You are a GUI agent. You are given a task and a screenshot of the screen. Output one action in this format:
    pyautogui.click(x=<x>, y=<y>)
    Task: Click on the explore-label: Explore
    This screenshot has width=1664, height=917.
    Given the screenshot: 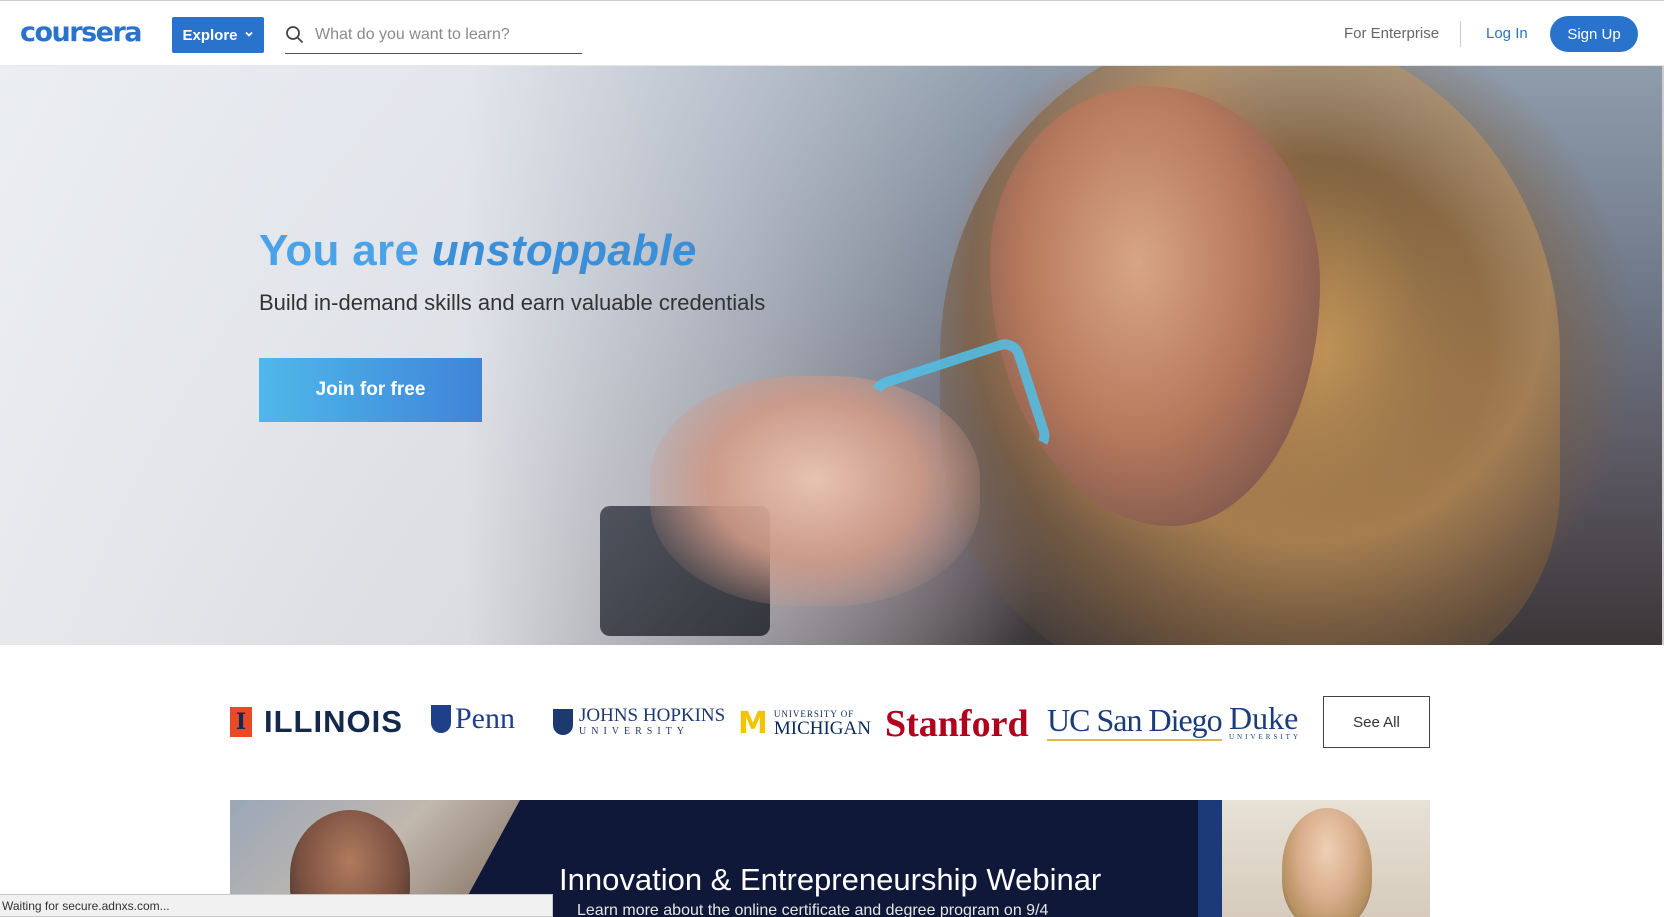 What is the action you would take?
    pyautogui.click(x=210, y=35)
    